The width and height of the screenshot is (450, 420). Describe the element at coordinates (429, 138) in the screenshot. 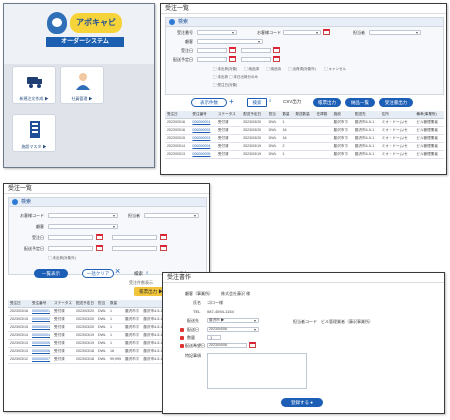

I see `table-cell: ビル管理業者` at that location.